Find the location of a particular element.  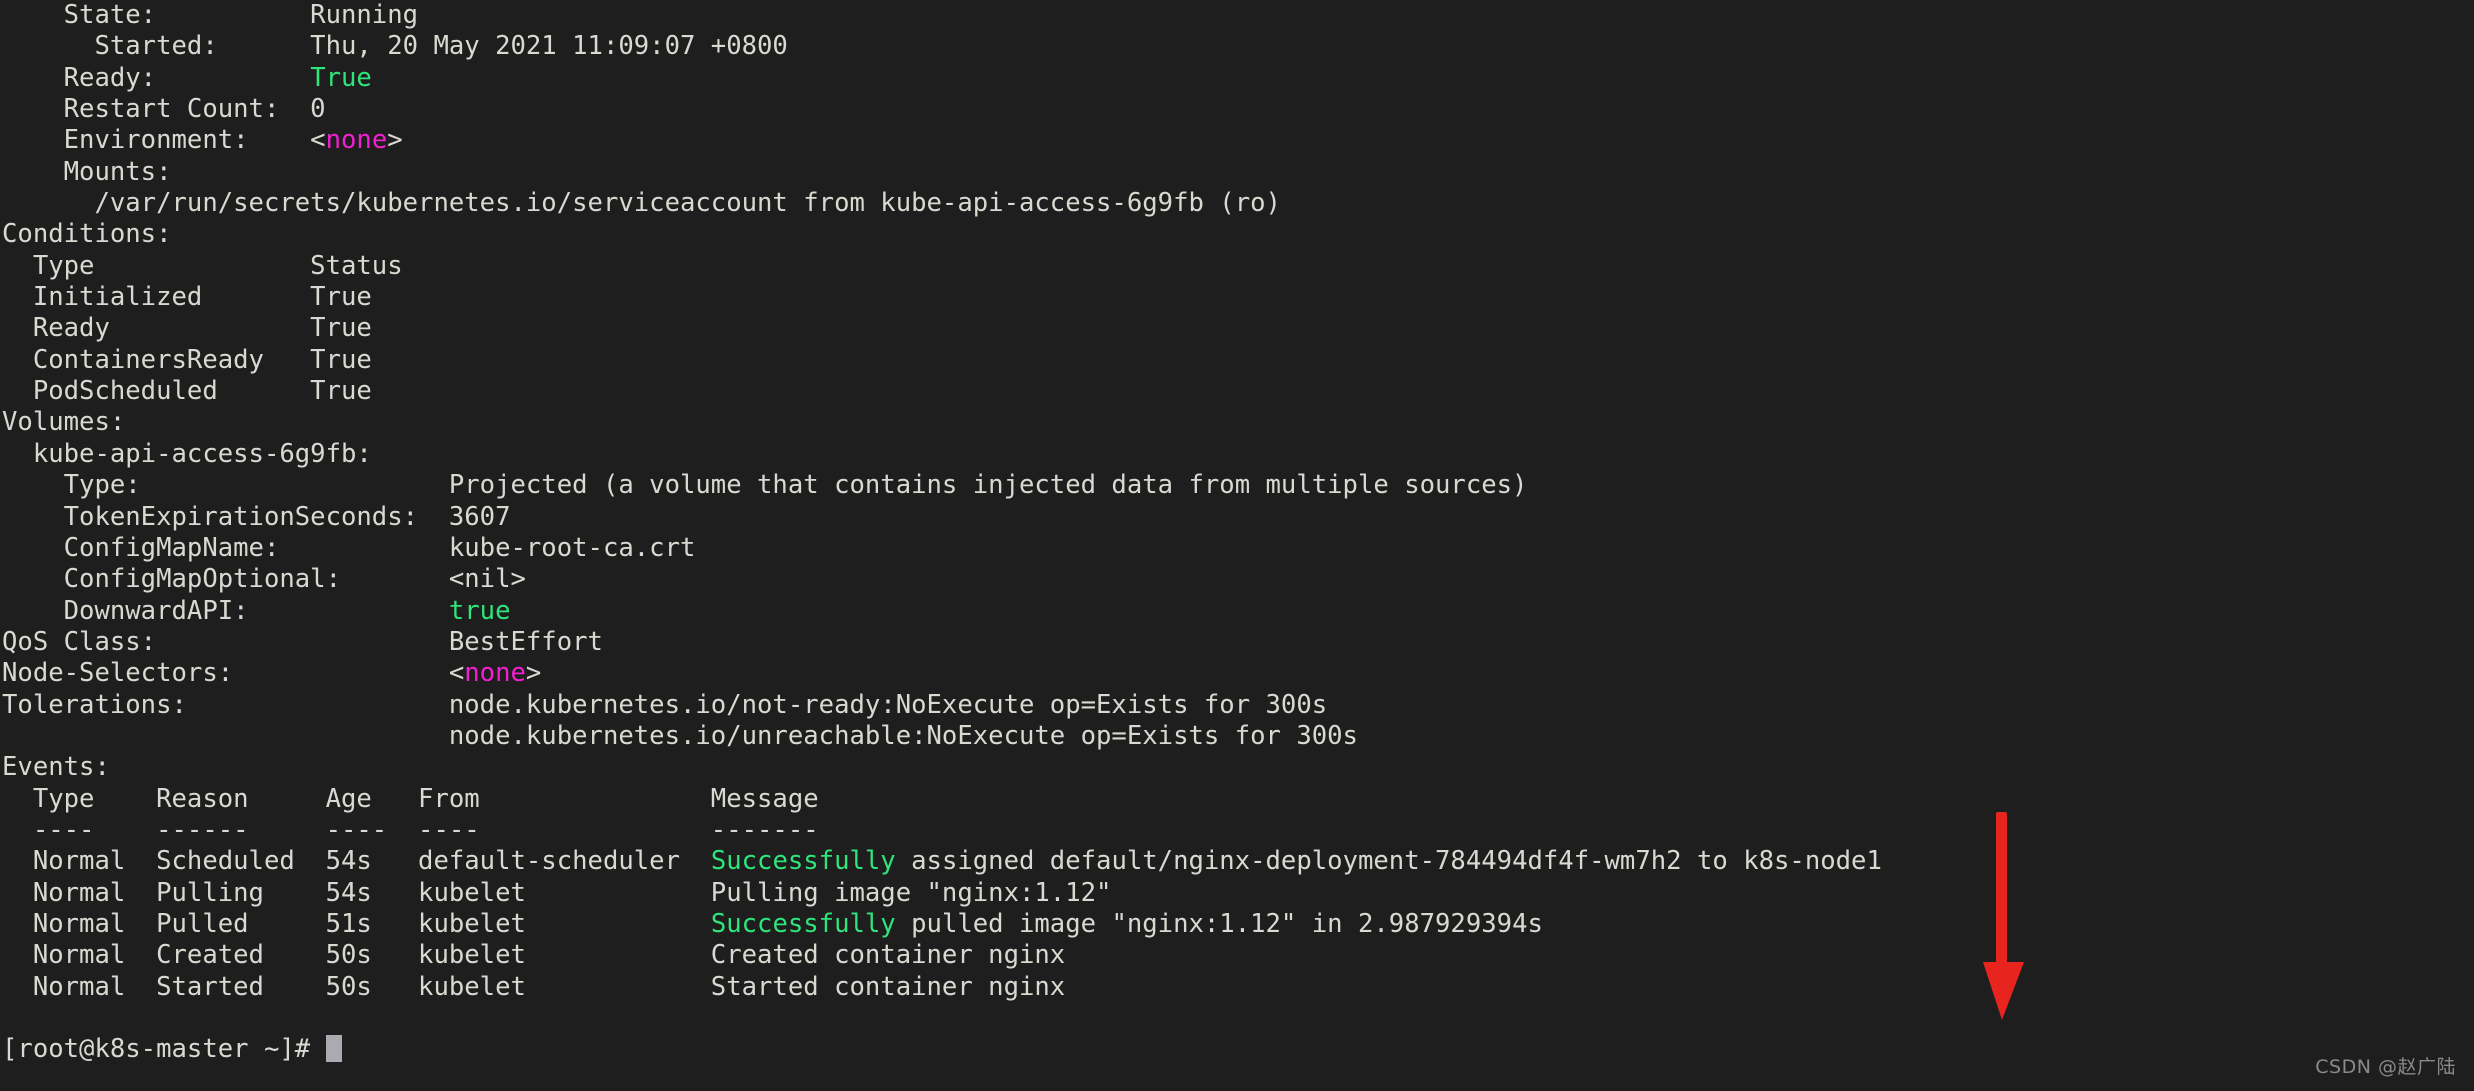

terminal-line: Environment: <none> is located at coordinates (942, 140).